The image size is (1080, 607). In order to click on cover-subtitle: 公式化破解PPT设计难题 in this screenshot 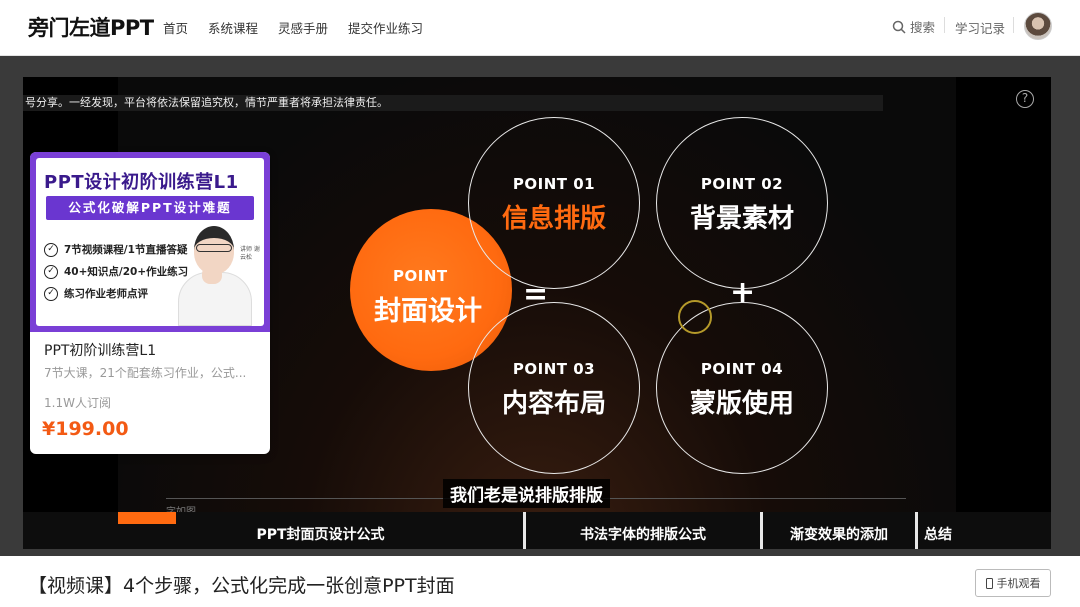, I will do `click(150, 208)`.